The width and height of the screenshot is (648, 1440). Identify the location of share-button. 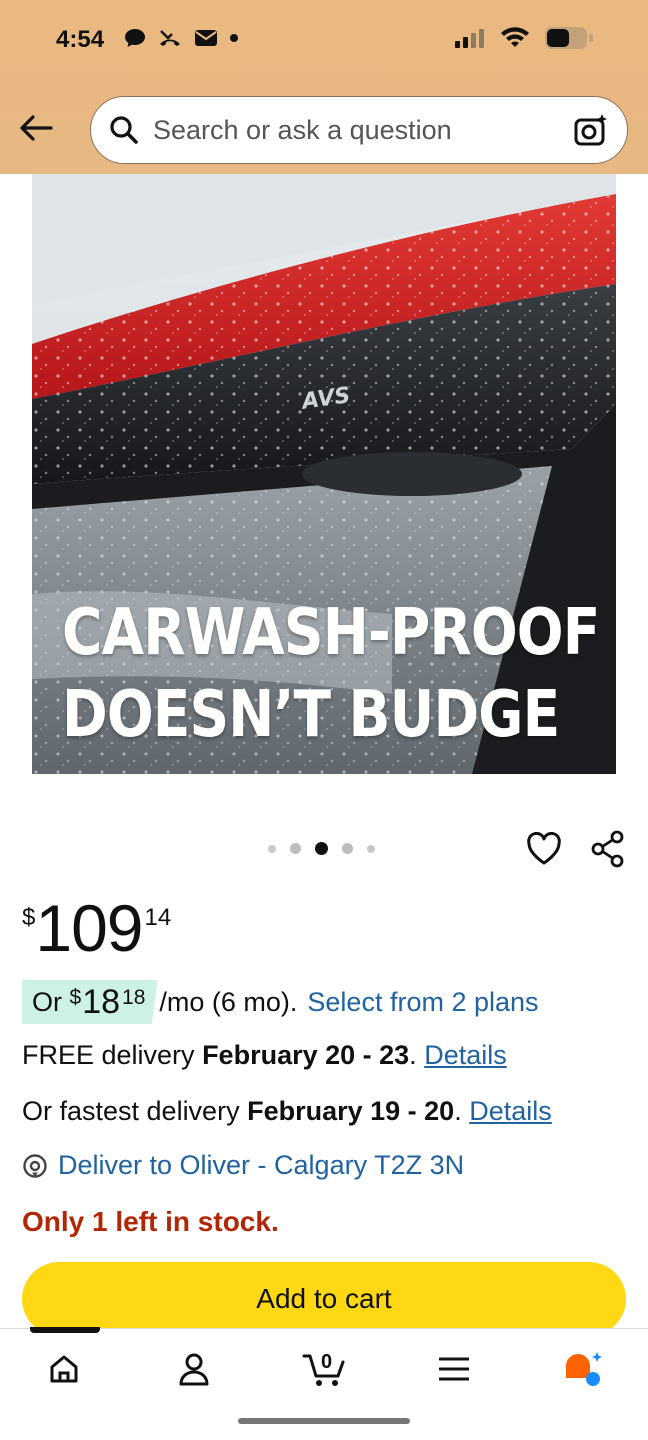
(608, 851).